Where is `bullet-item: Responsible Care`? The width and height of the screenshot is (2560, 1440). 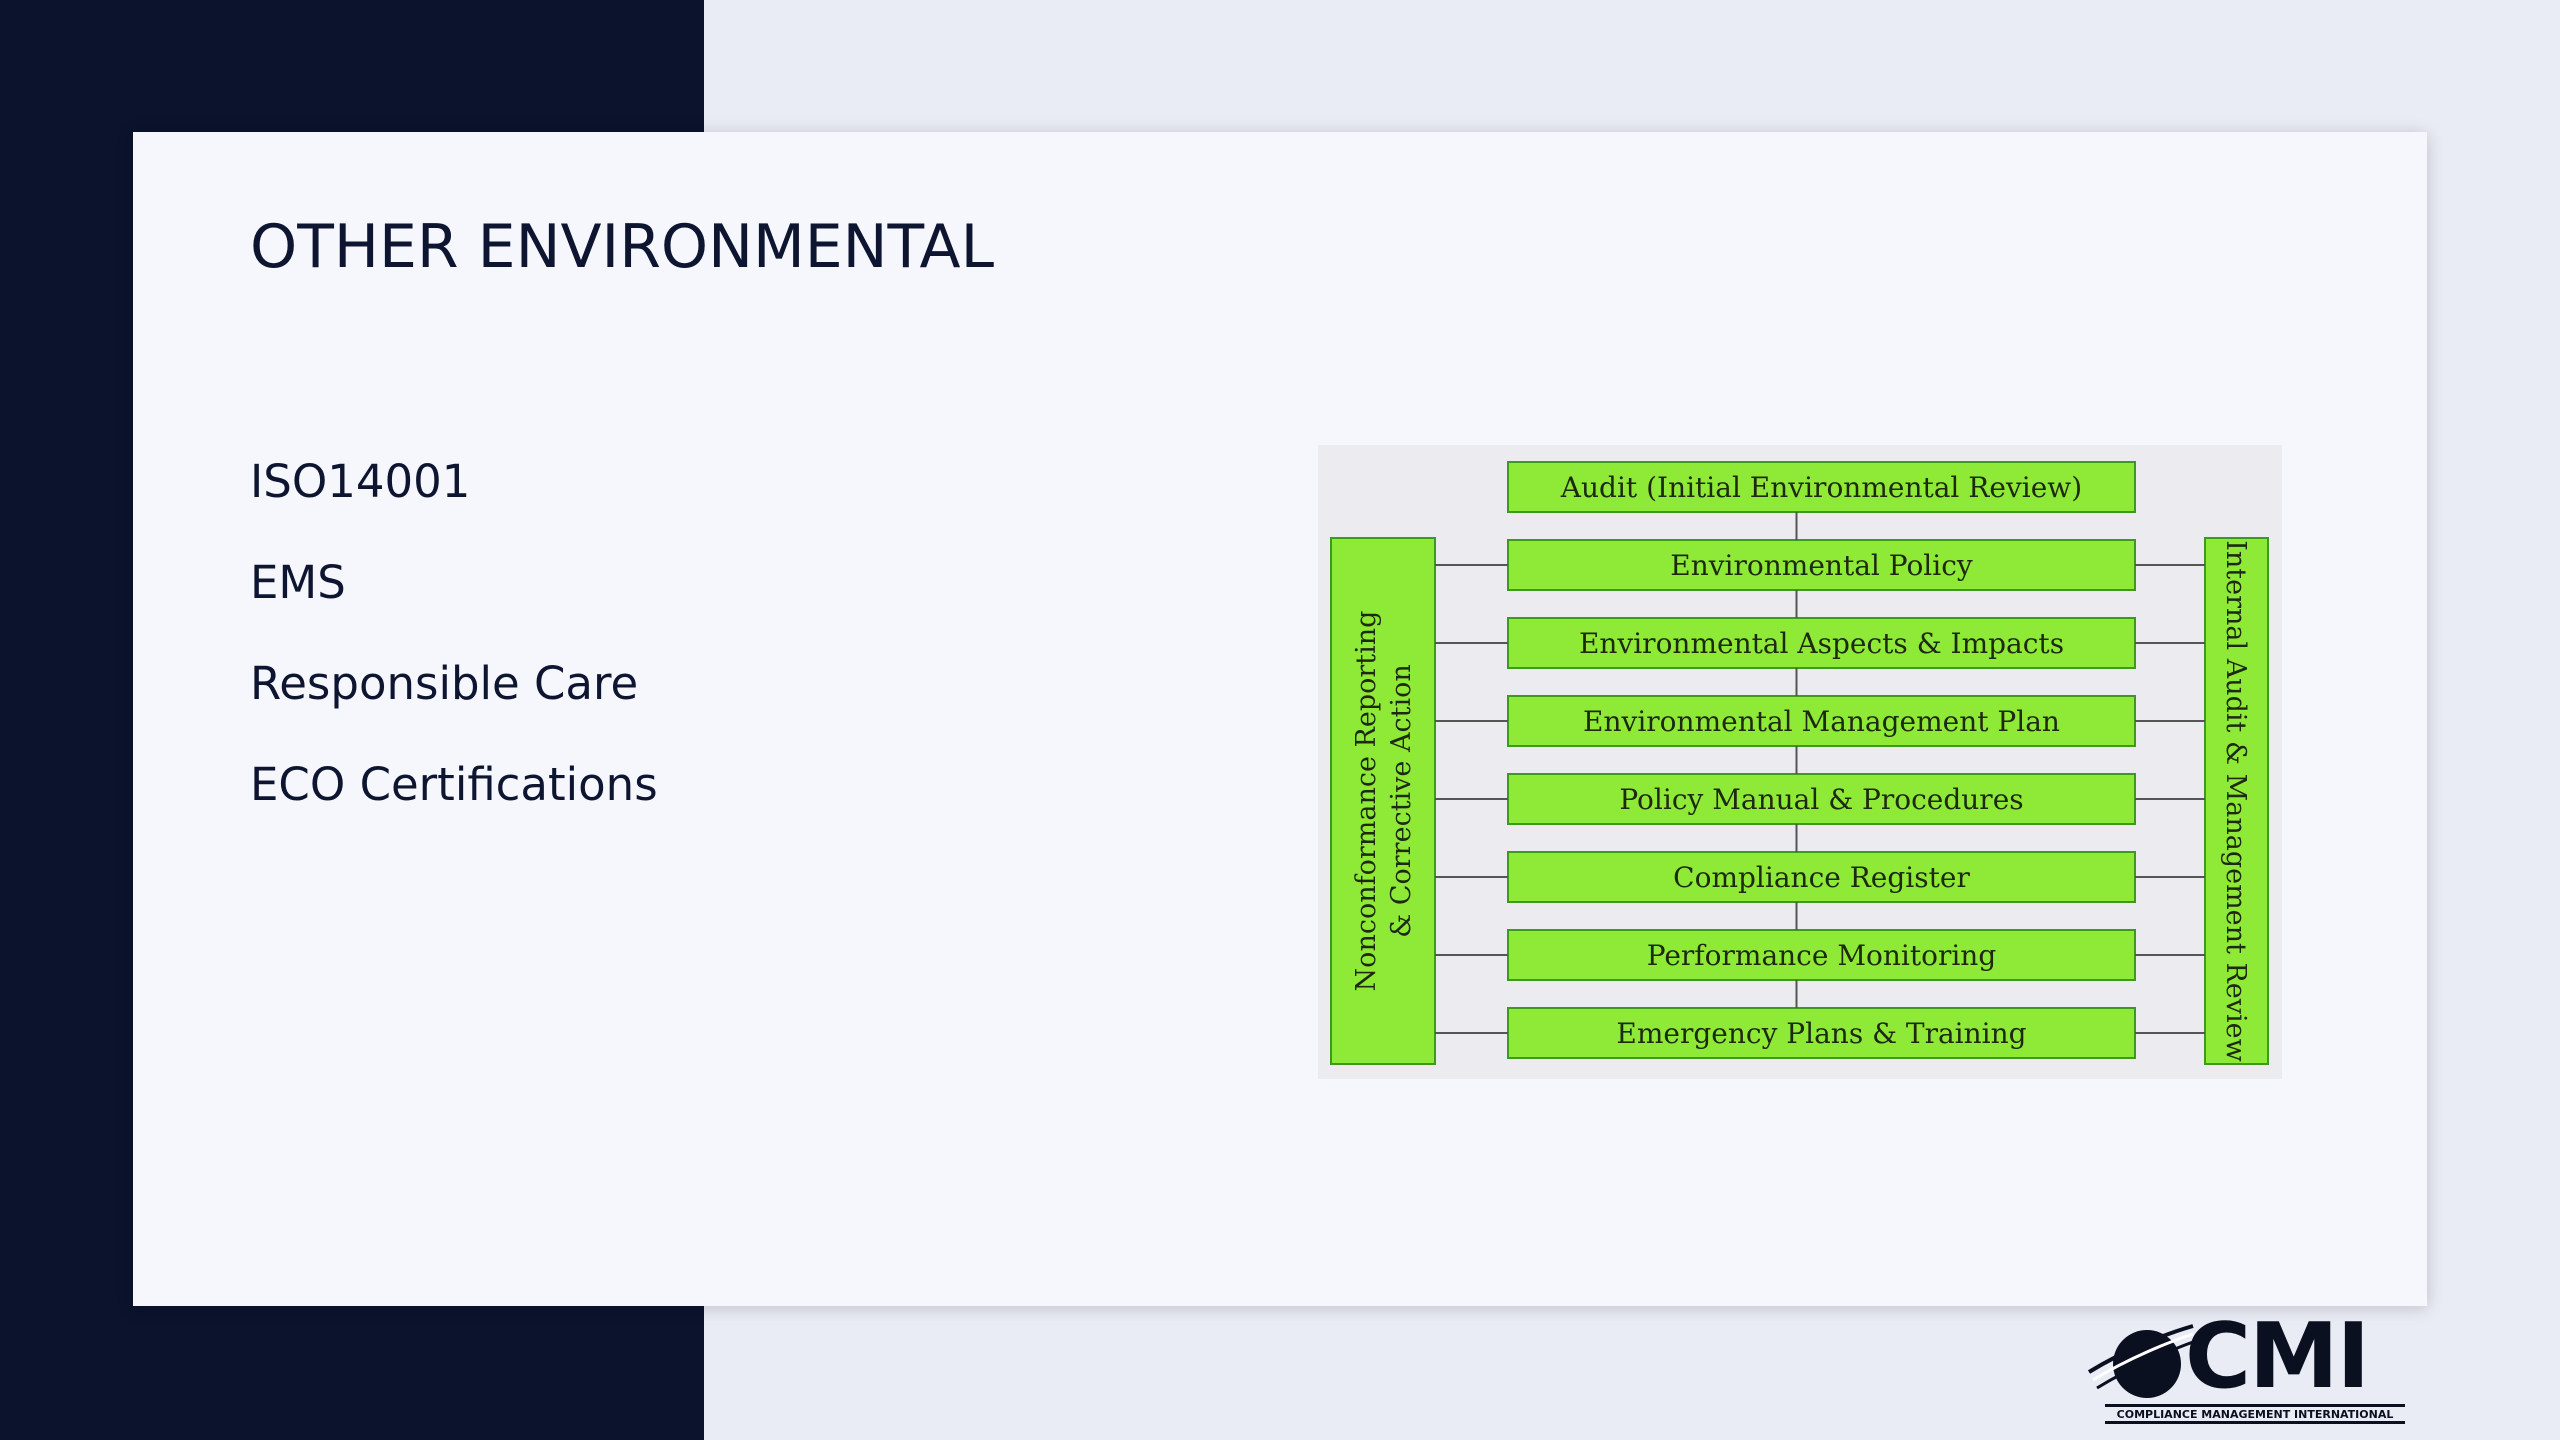
bullet-item: Responsible Care is located at coordinates (444, 683).